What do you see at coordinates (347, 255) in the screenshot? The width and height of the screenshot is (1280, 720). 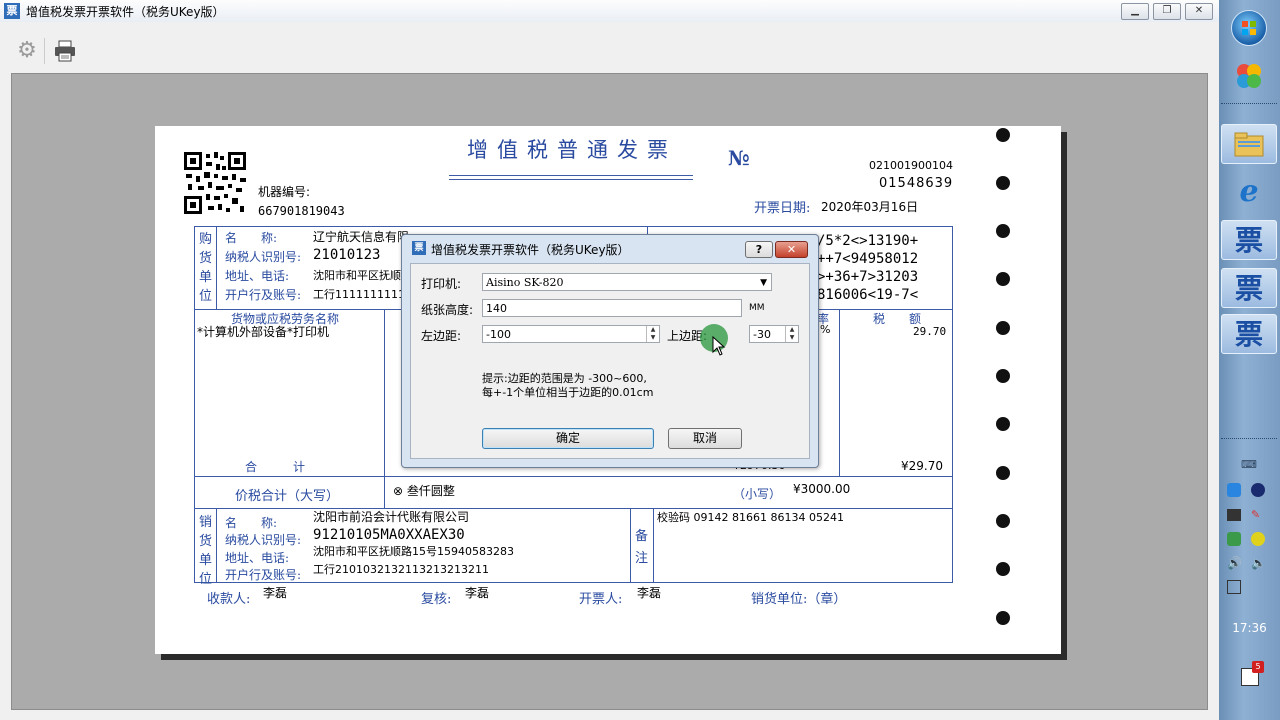 I see `buyer-tax-id: 21010123` at bounding box center [347, 255].